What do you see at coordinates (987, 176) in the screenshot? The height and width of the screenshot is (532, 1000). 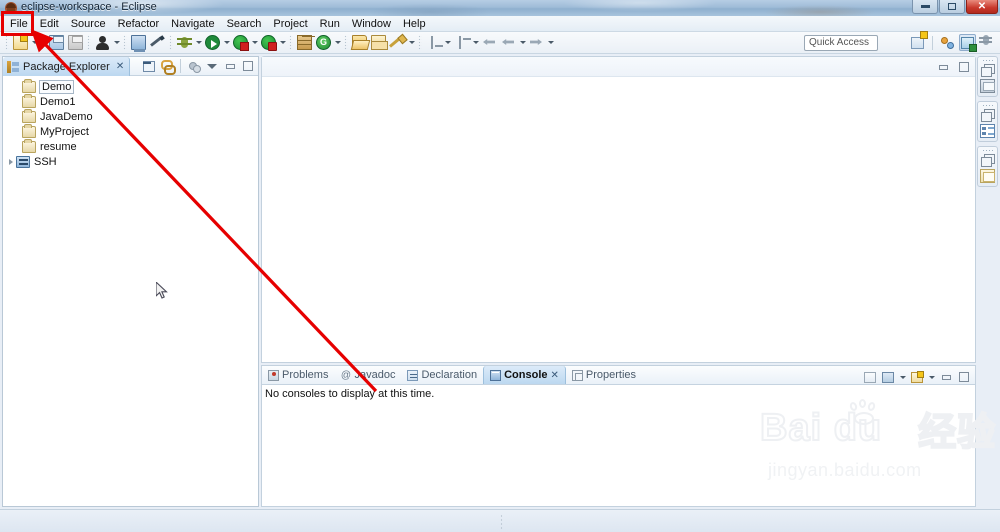 I see `console-view-icon` at bounding box center [987, 176].